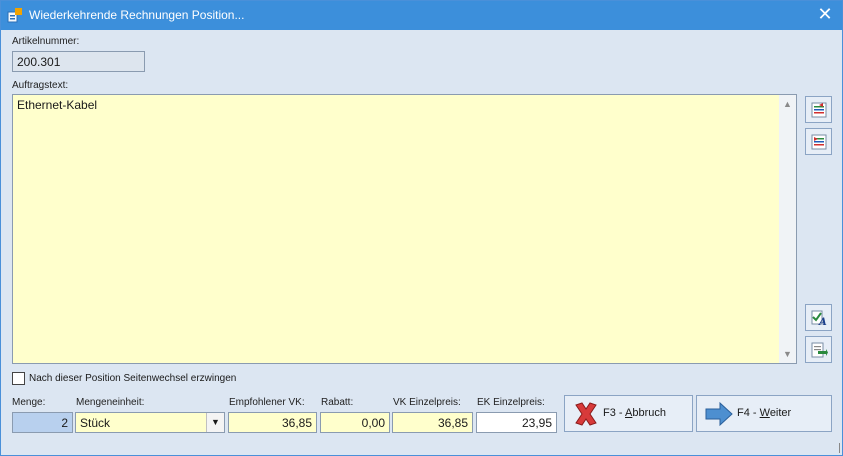 The height and width of the screenshot is (456, 843). What do you see at coordinates (15, 15) in the screenshot?
I see `app-icon` at bounding box center [15, 15].